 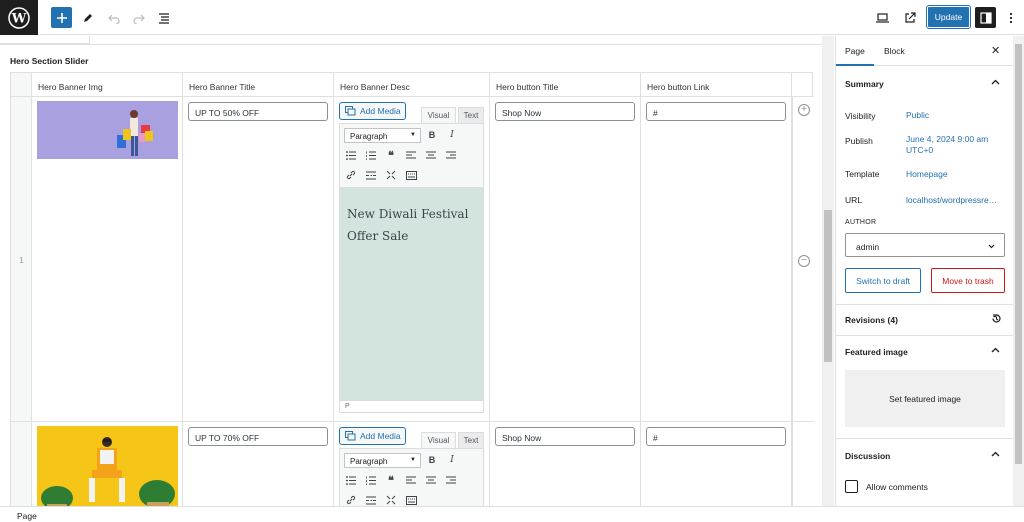 I want to click on banner-image-fashion, so click(x=107, y=466).